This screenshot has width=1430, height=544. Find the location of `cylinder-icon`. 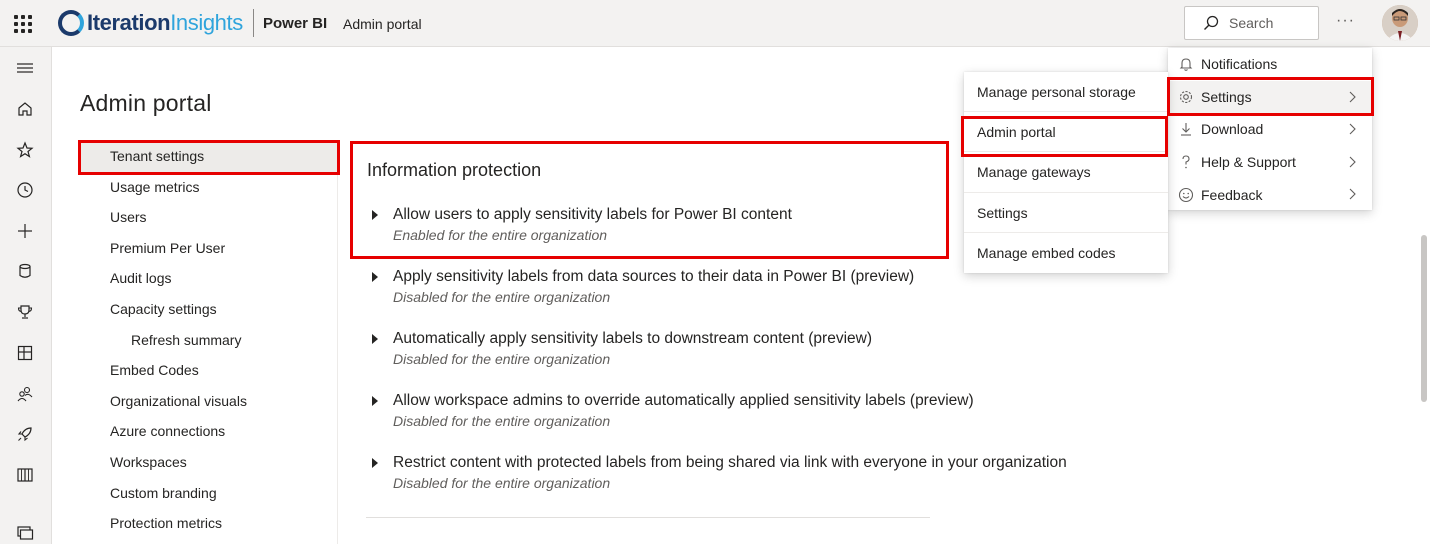

cylinder-icon is located at coordinates (25, 271).